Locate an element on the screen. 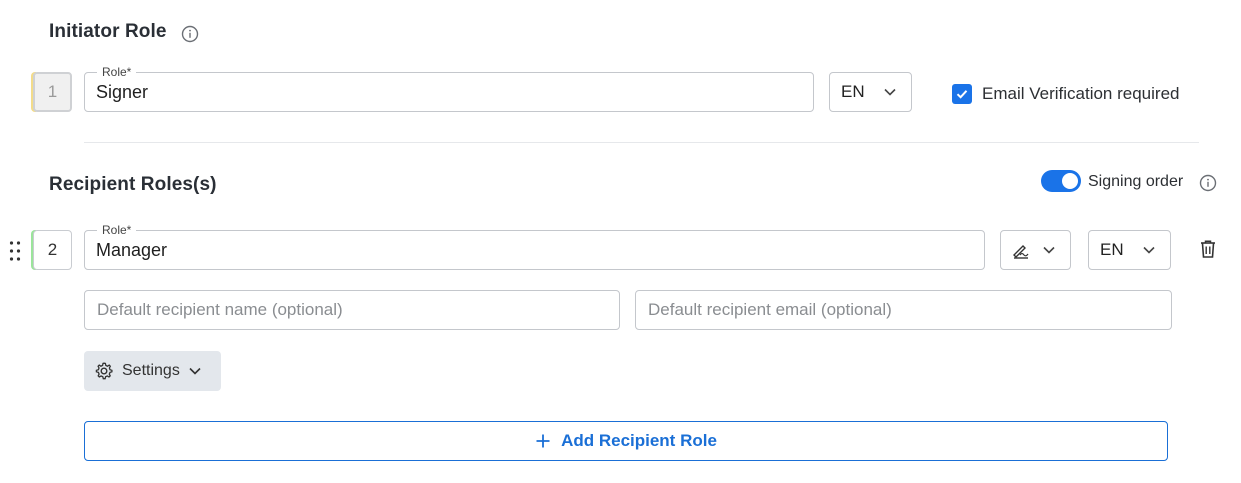 This screenshot has height=483, width=1241. toggle-knob is located at coordinates (1070, 181).